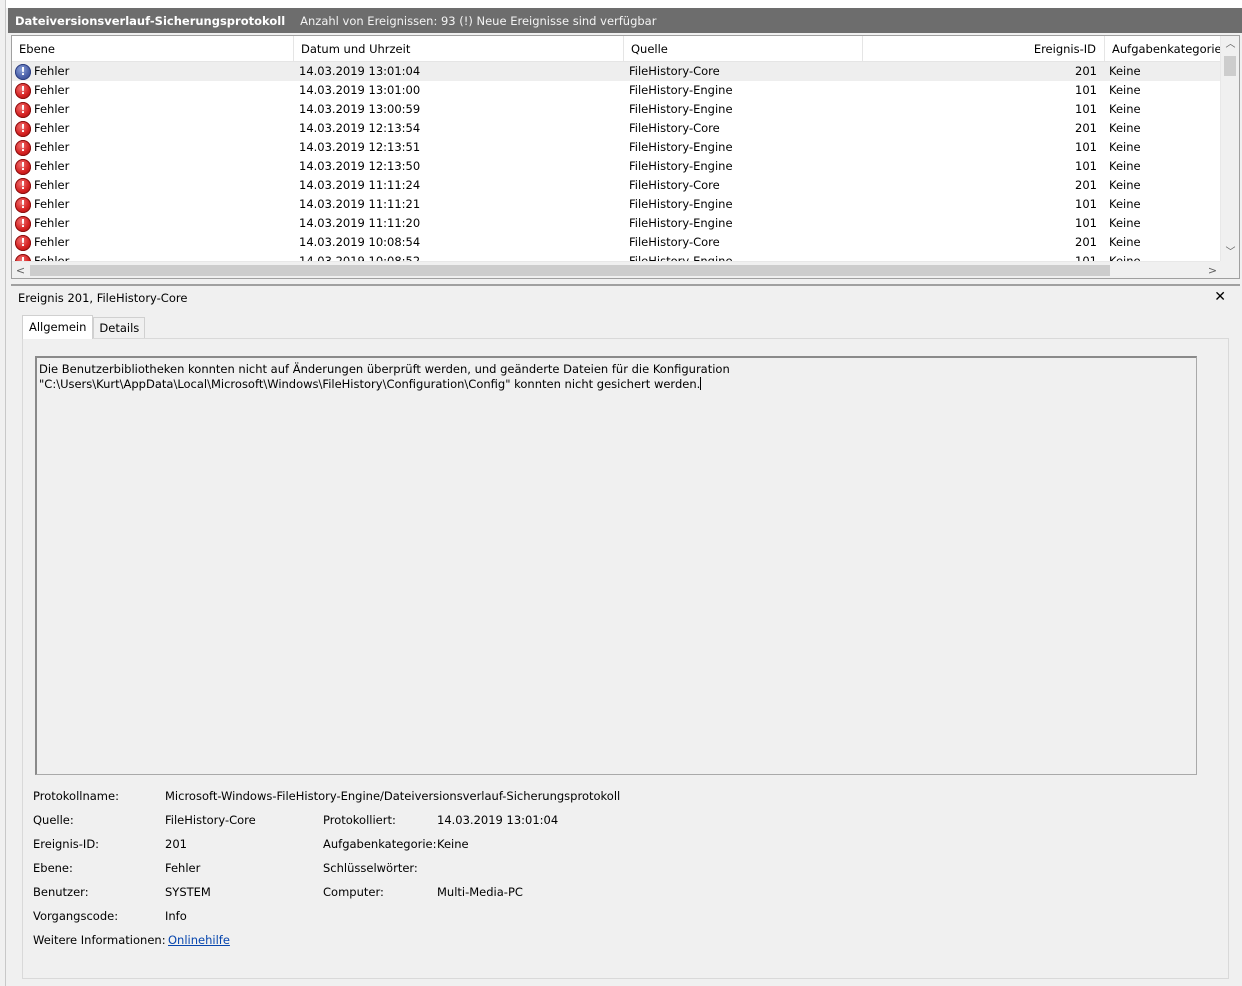  Describe the element at coordinates (370, 868) in the screenshot. I see `schluesselwoerter-label: Schlüsselwörter:` at that location.